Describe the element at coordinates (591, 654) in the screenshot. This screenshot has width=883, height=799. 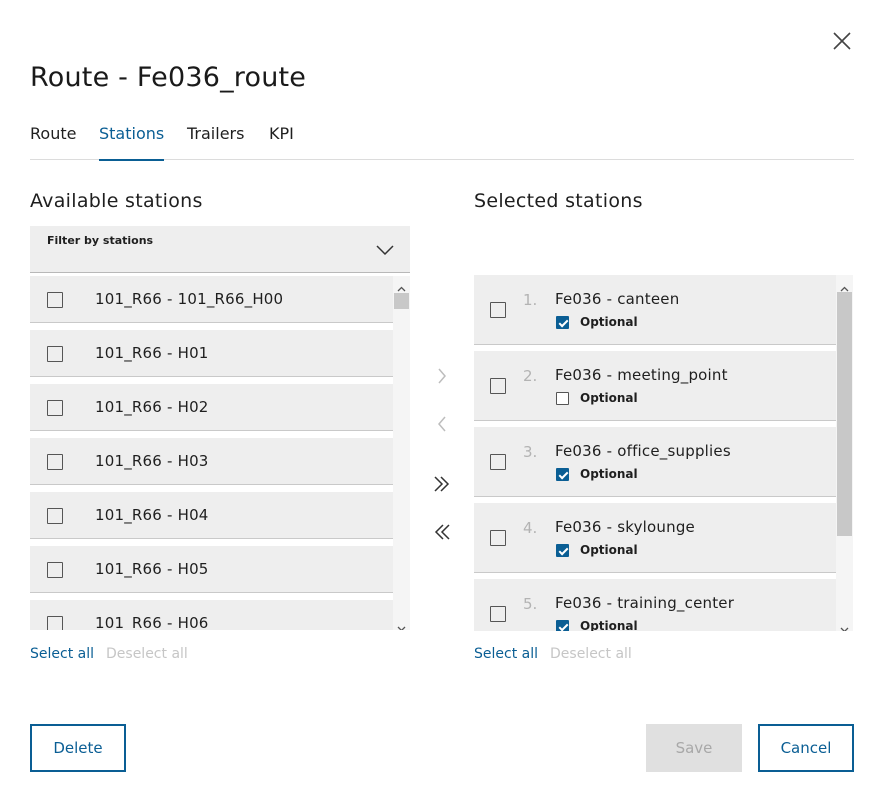
I see `selected-deselect-all-link: Deselect all` at that location.